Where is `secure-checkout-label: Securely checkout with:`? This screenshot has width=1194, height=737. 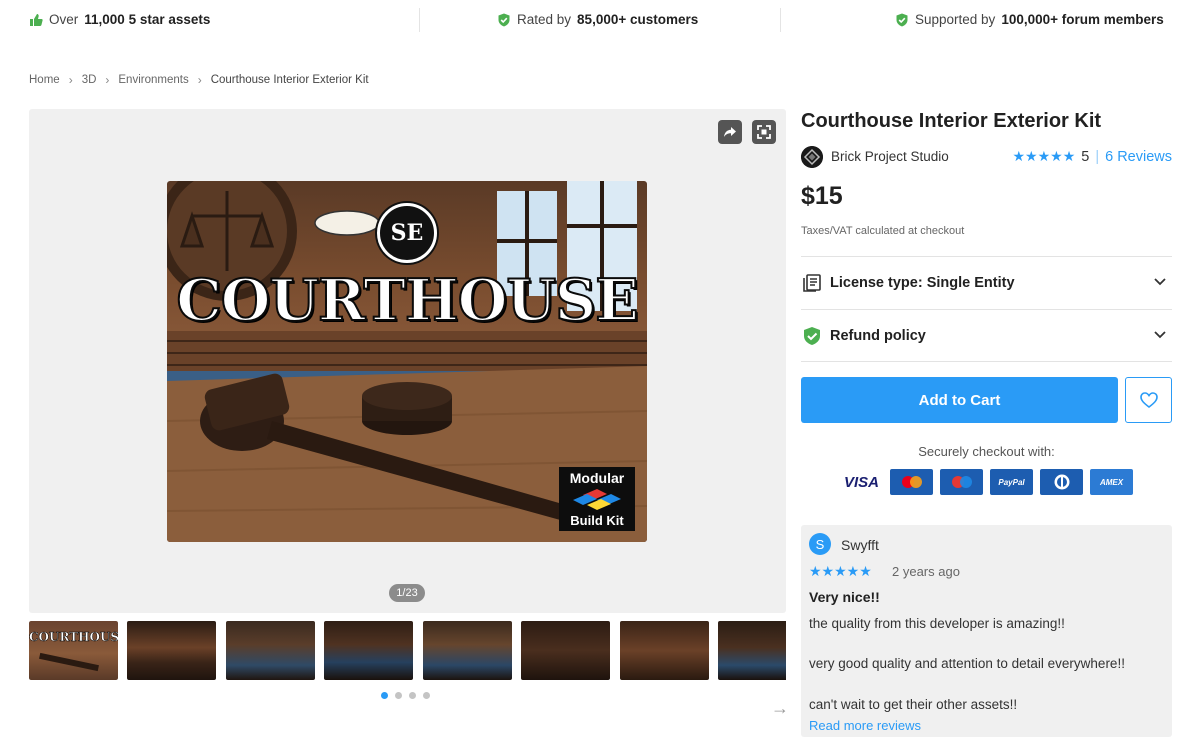
secure-checkout-label: Securely checkout with: is located at coordinates (986, 451).